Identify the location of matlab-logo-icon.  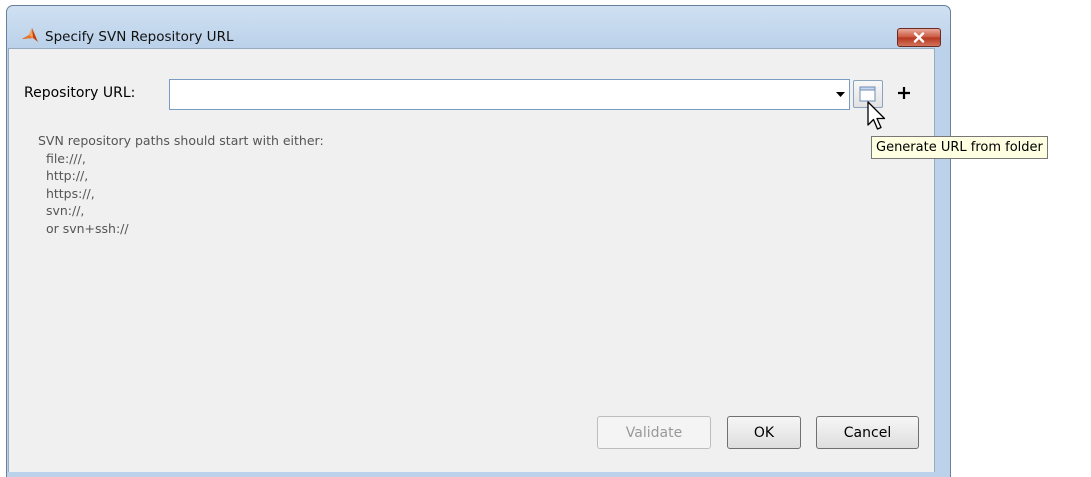
(30, 35).